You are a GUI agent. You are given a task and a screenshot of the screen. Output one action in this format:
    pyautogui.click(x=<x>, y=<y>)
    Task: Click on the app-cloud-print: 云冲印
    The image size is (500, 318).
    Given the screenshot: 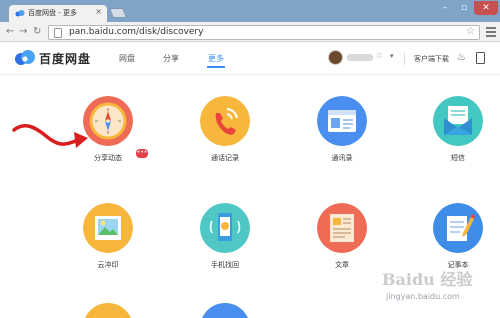 What is the action you would take?
    pyautogui.click(x=108, y=243)
    